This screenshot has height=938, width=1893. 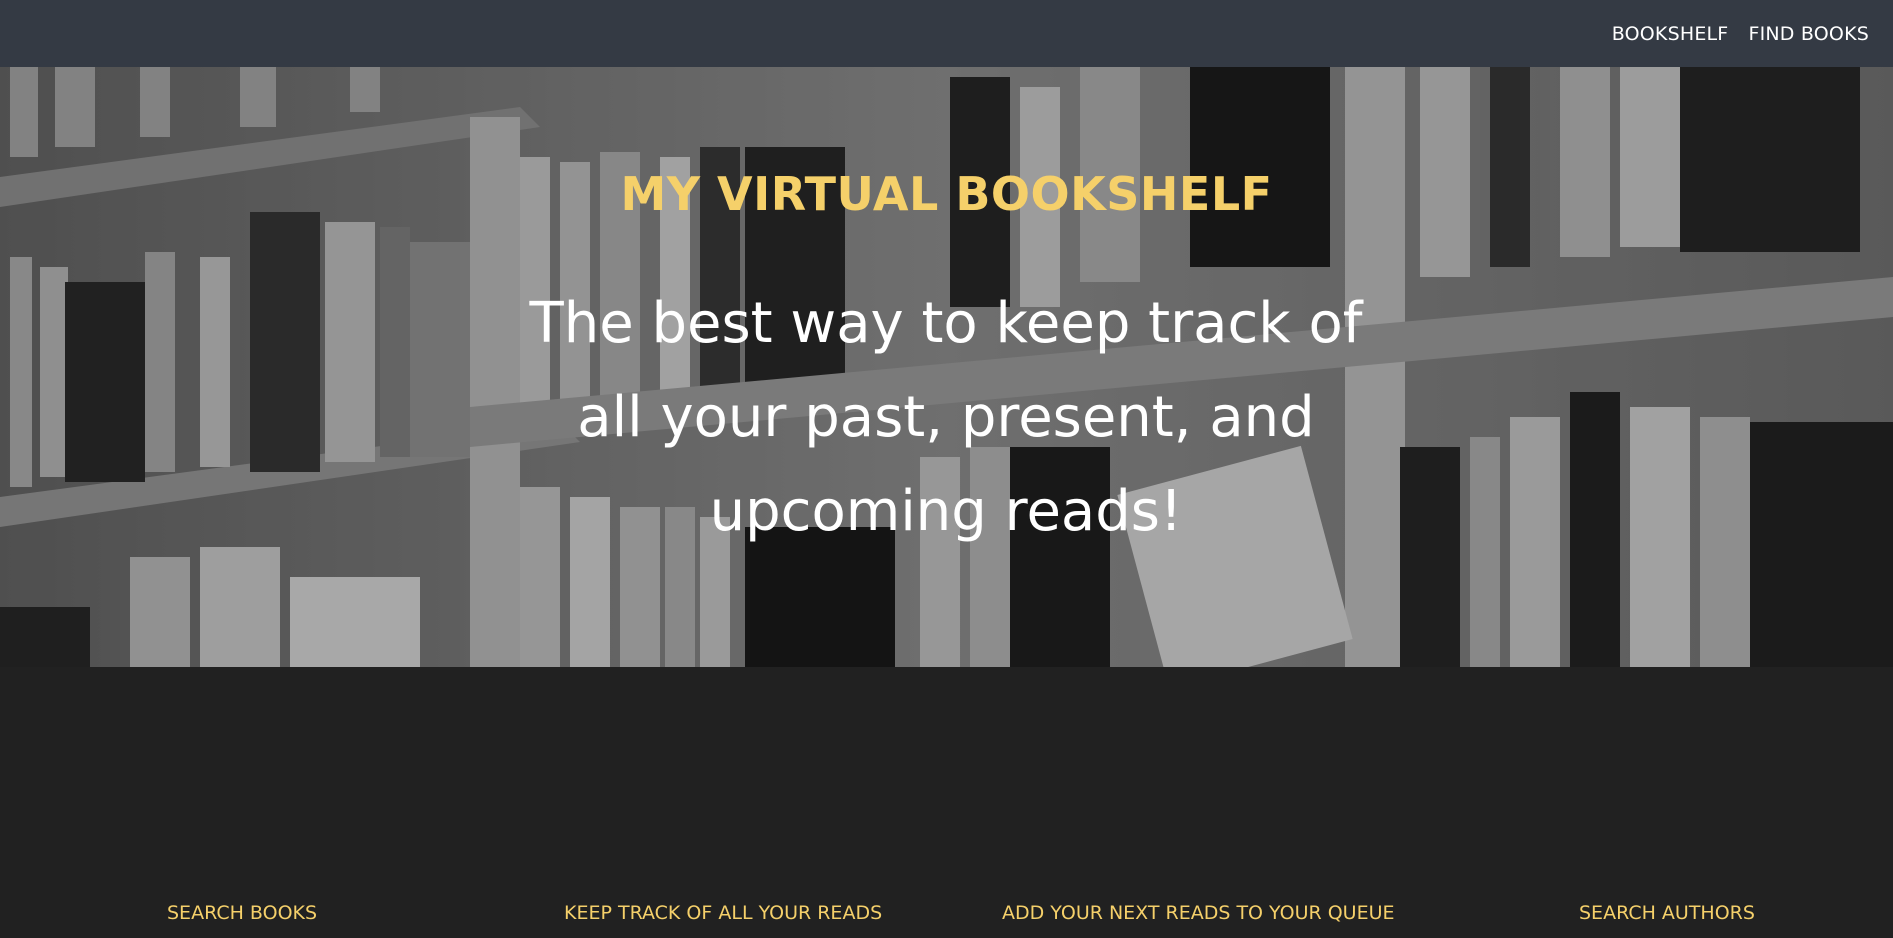 What do you see at coordinates (946, 33) in the screenshot?
I see `top-navbar: BOOKSHELF FIND BOOKS` at bounding box center [946, 33].